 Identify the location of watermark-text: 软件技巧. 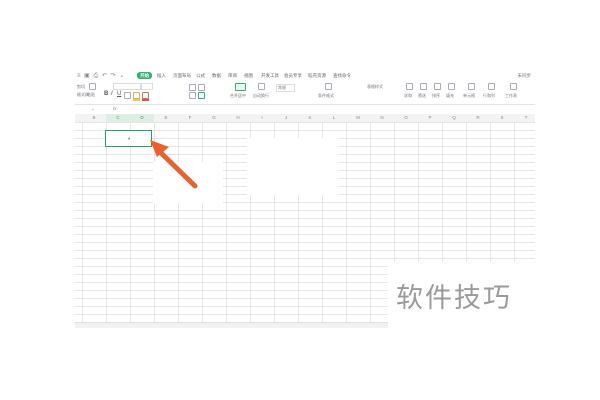
(454, 298).